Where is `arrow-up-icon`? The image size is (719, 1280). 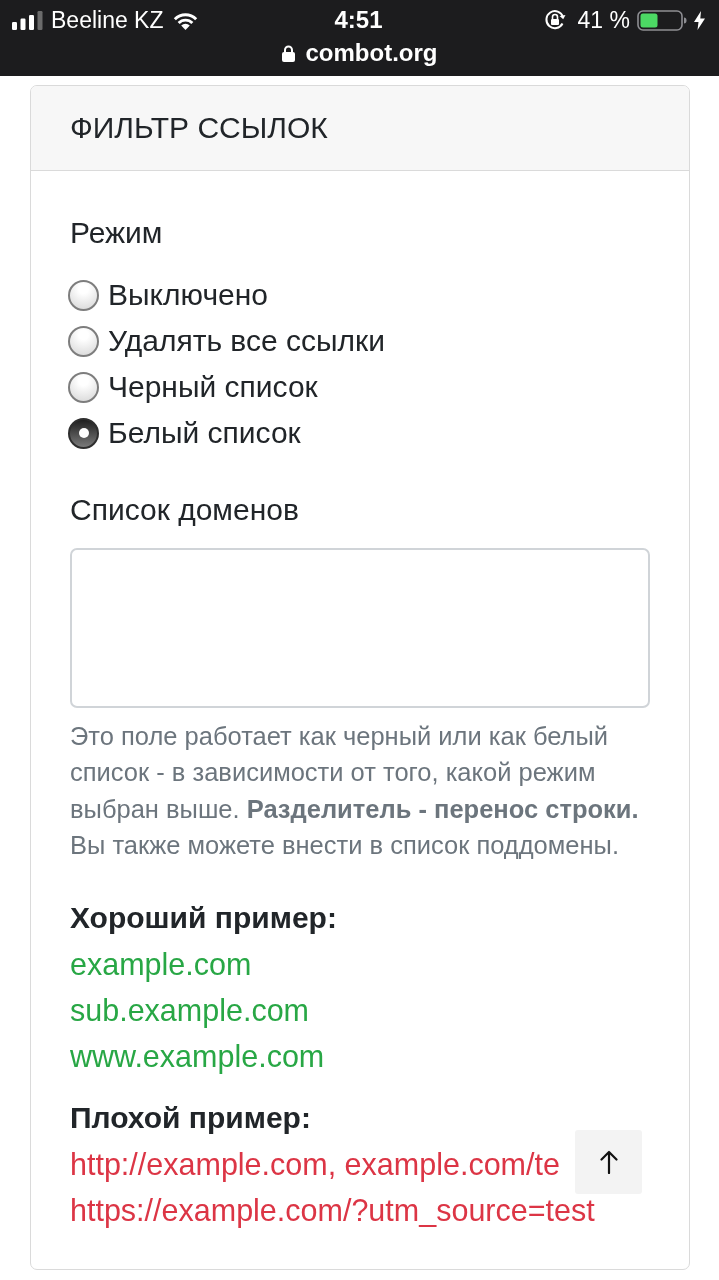 arrow-up-icon is located at coordinates (608, 1162).